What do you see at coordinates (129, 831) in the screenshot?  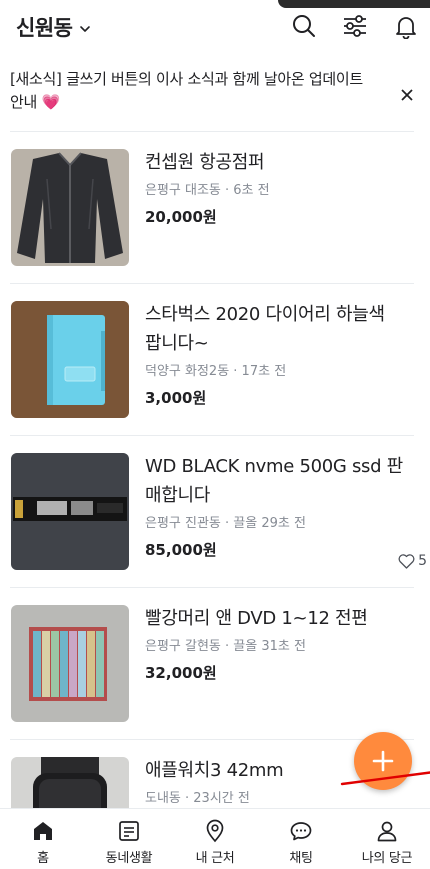 I see `document-icon` at bounding box center [129, 831].